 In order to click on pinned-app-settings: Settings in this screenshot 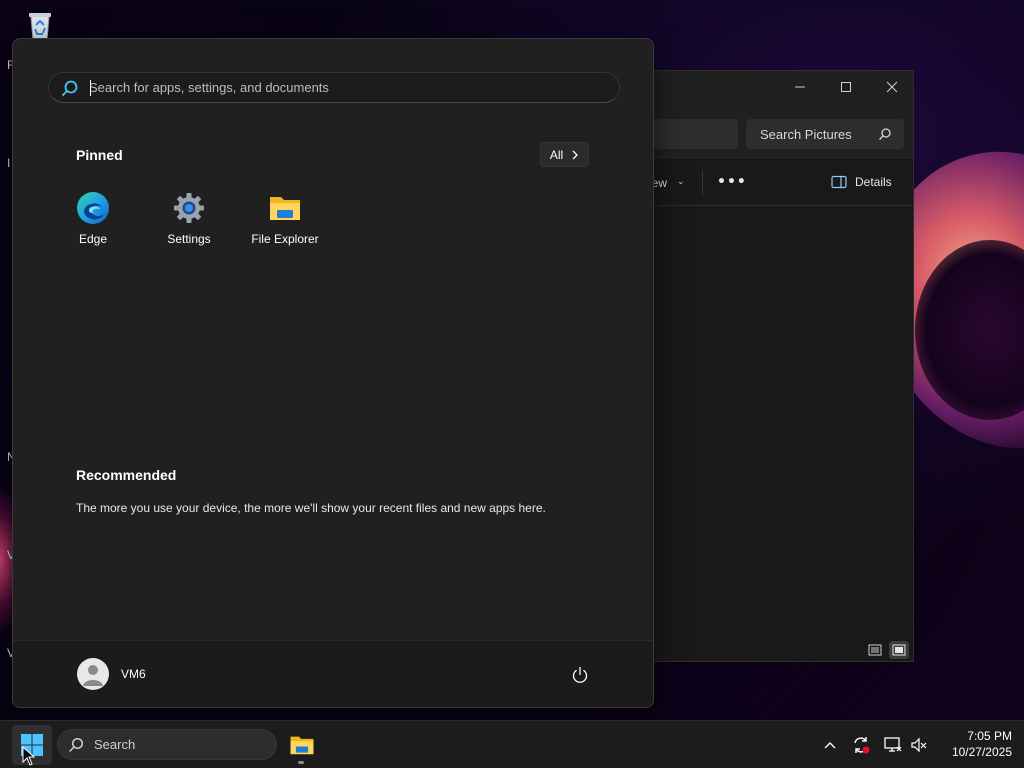, I will do `click(189, 224)`.